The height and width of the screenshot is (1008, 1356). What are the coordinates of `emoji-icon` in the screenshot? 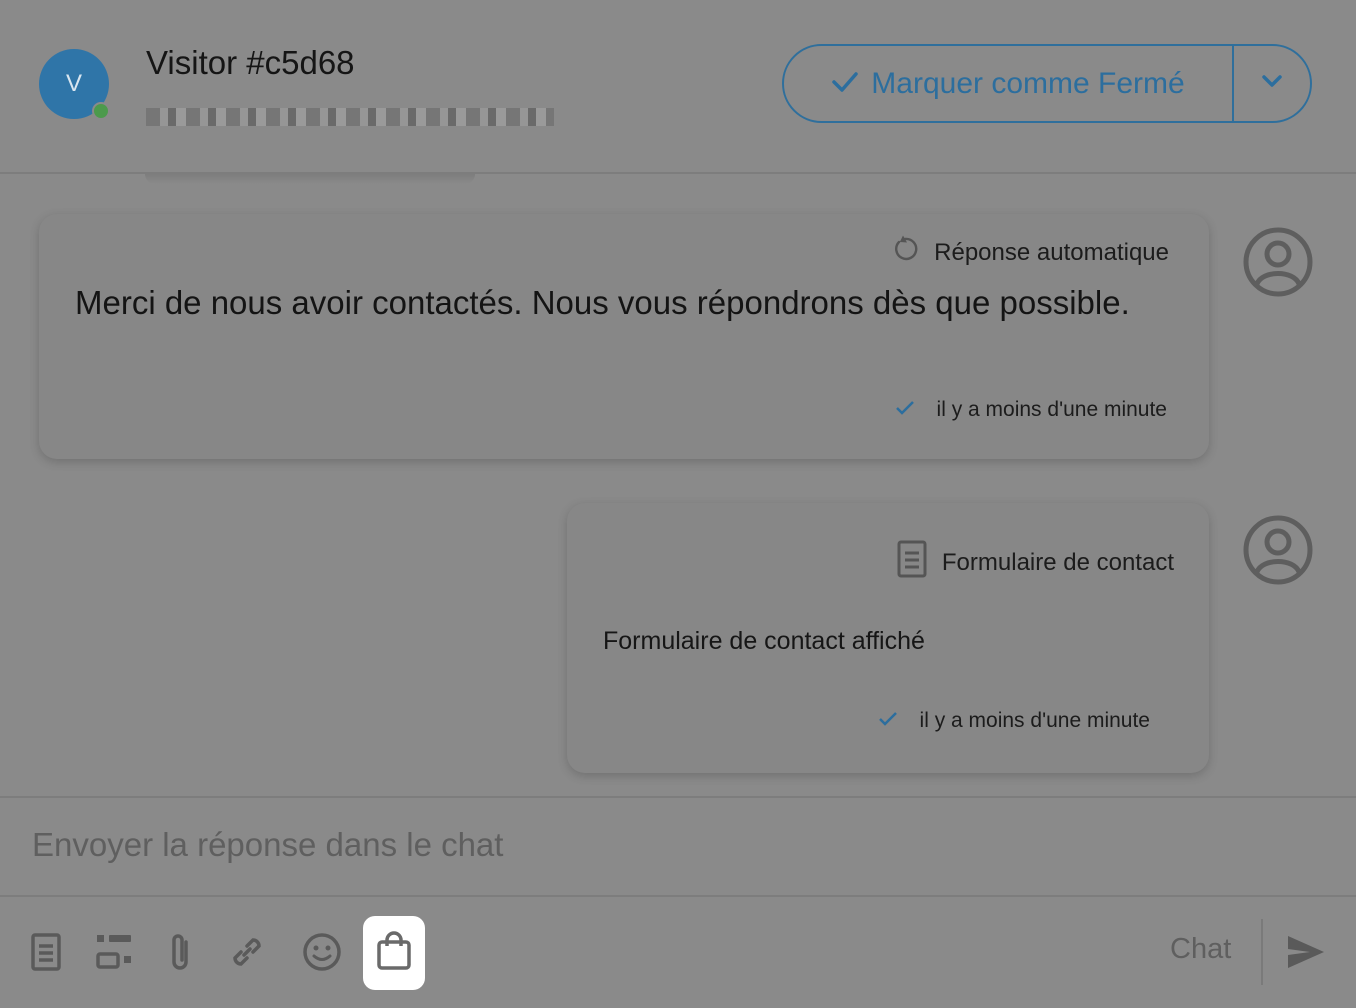 It's located at (322, 952).